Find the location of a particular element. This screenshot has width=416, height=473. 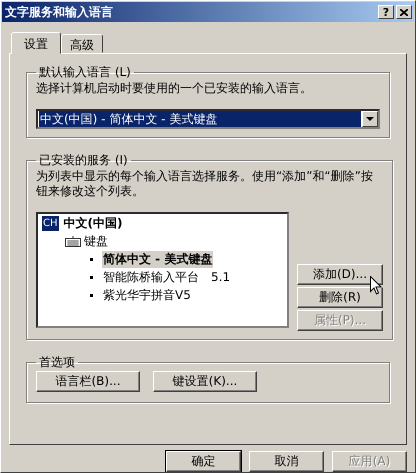

dialog-button: 取消 is located at coordinates (286, 461).